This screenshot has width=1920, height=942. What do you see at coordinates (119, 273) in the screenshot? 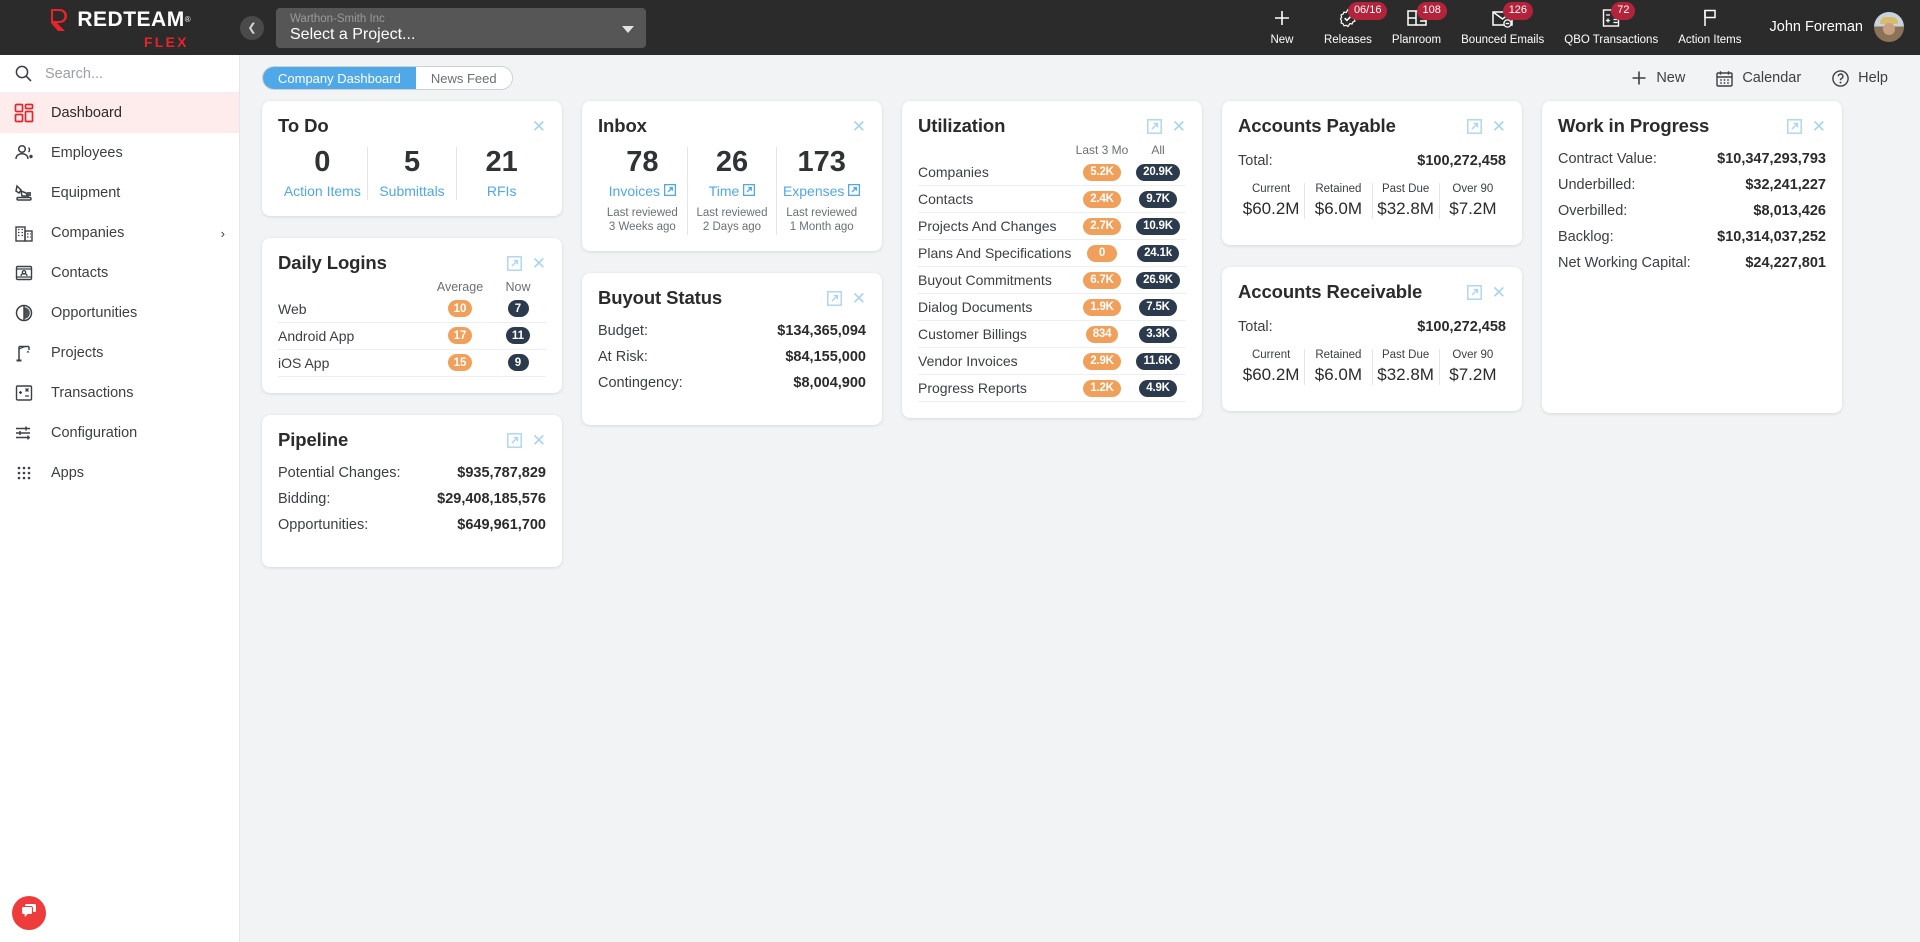
I see `sidebar-item-contacts: Contacts` at bounding box center [119, 273].